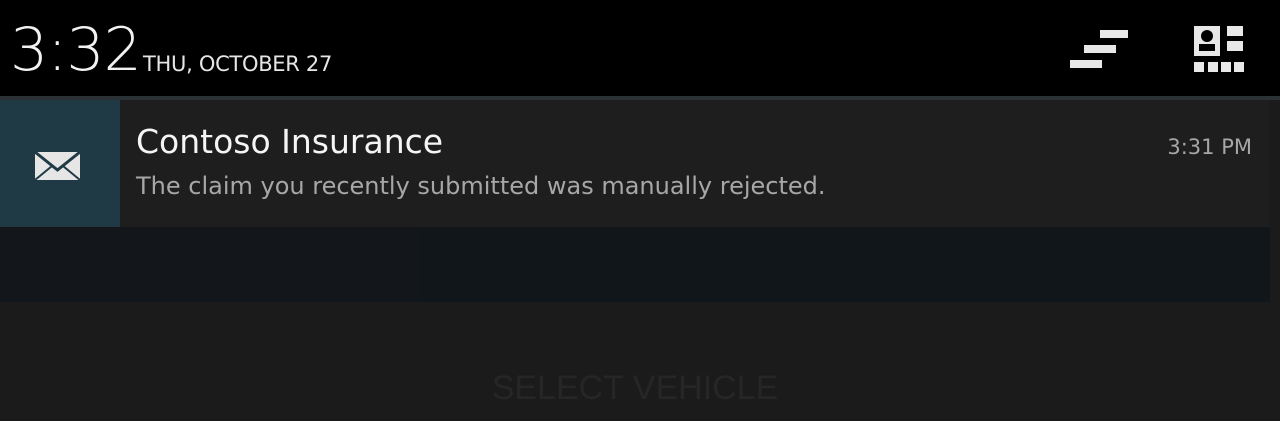  I want to click on shade-handle-shadow, so click(210, 262).